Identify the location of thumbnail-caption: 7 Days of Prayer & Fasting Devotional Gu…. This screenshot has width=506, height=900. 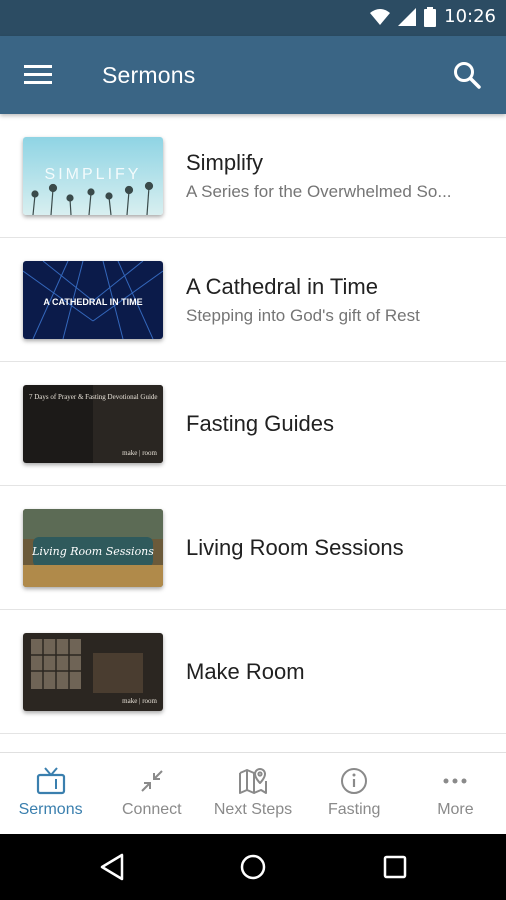
(93, 397).